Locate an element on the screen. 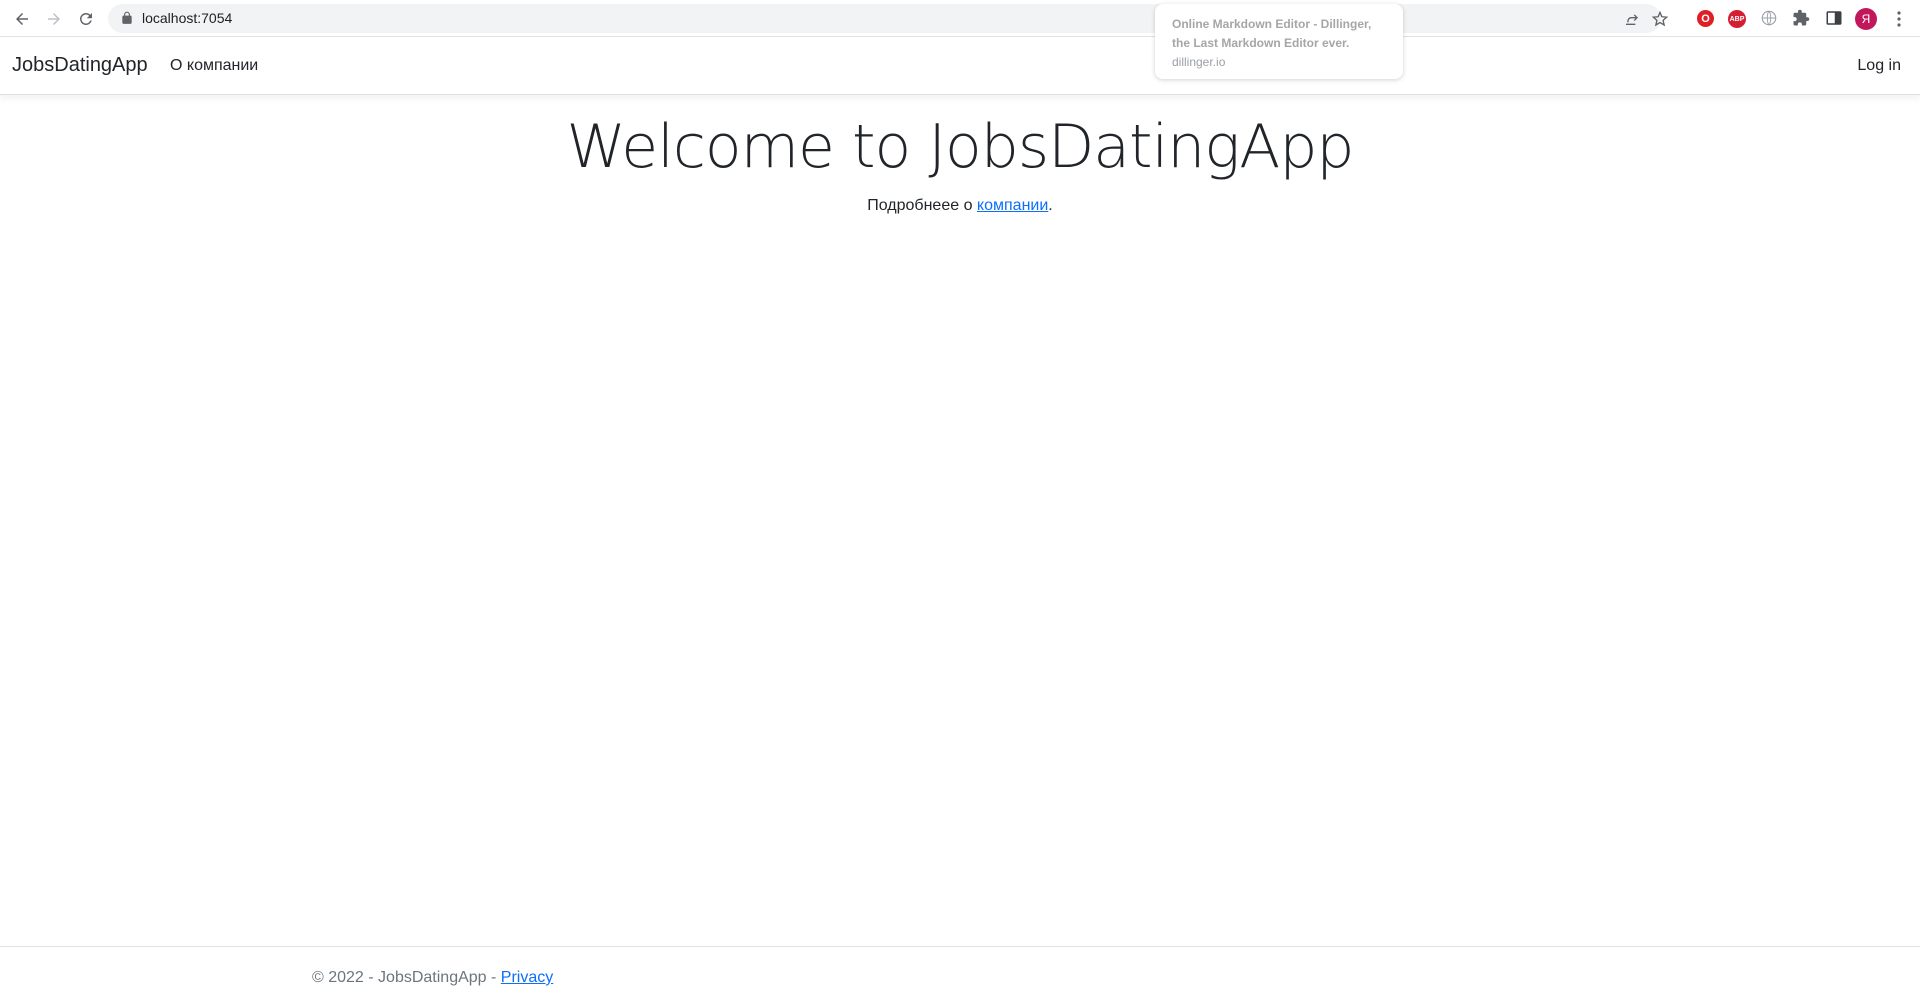  tooltip-title-line1: Online Markdown Editor - Dillinger, is located at coordinates (1272, 24).